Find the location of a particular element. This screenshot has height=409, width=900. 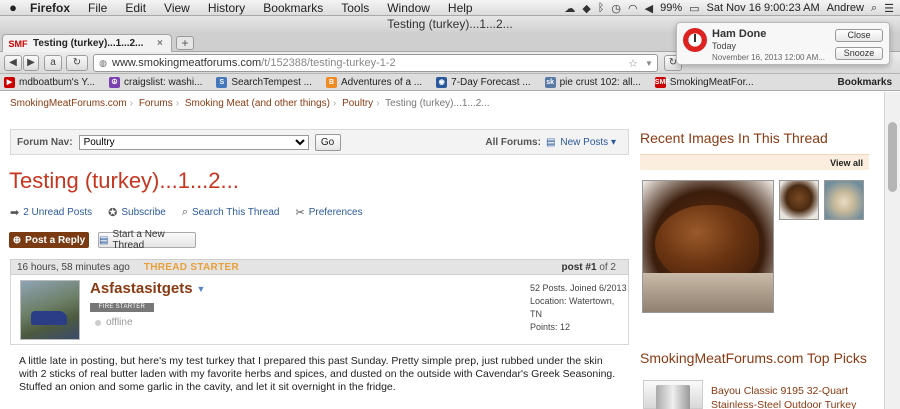

notification-close-button: Close is located at coordinates (859, 35).